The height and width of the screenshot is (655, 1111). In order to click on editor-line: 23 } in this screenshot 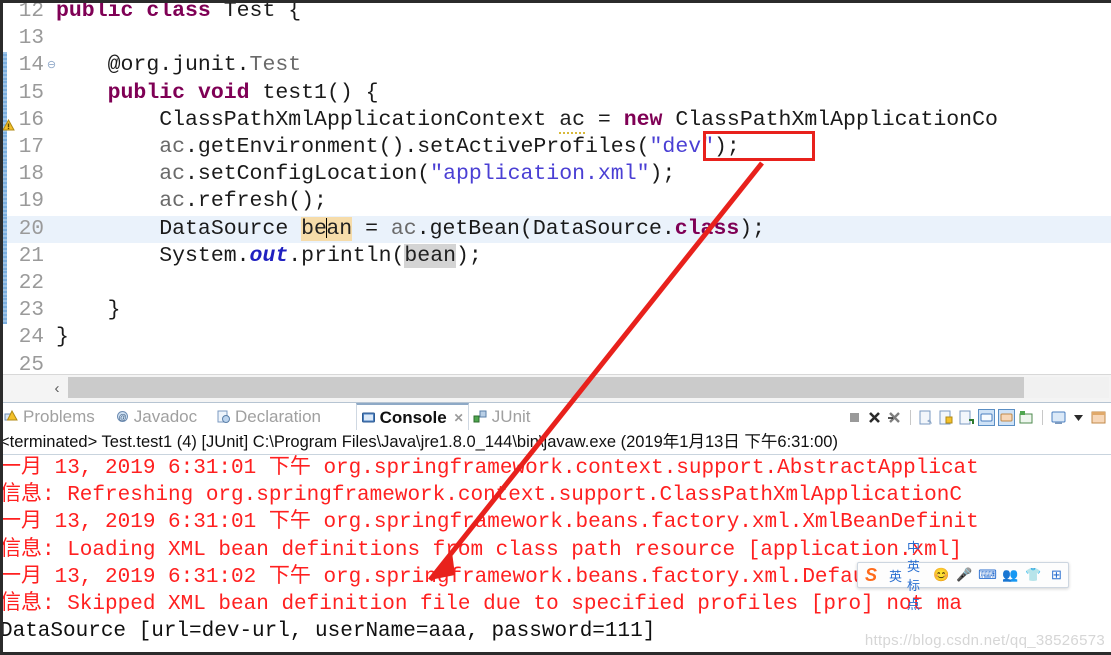, I will do `click(555, 311)`.